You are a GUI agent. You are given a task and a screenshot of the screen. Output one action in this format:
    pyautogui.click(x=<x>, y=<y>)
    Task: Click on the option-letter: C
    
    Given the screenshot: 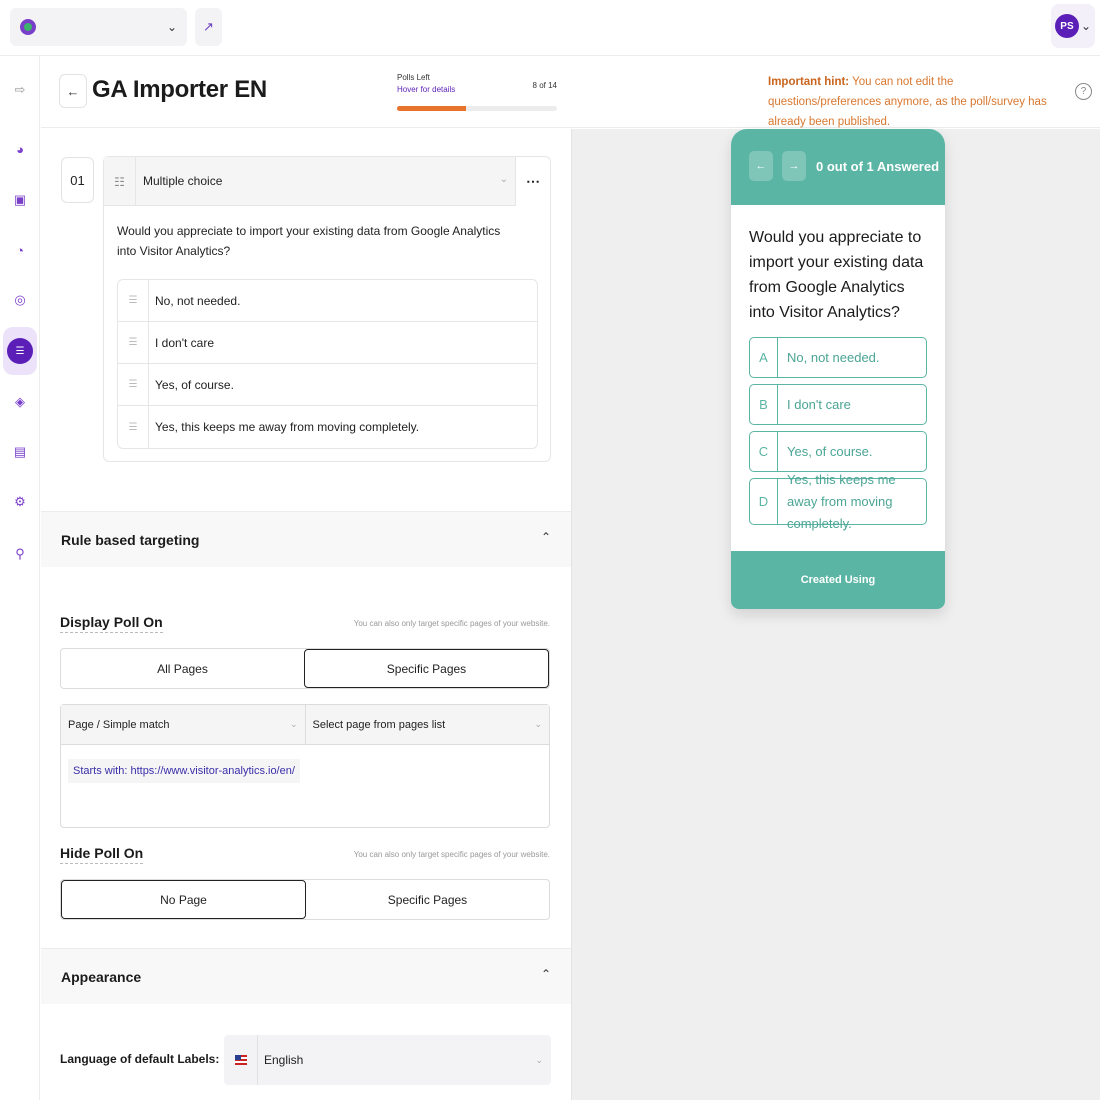 What is the action you would take?
    pyautogui.click(x=764, y=451)
    